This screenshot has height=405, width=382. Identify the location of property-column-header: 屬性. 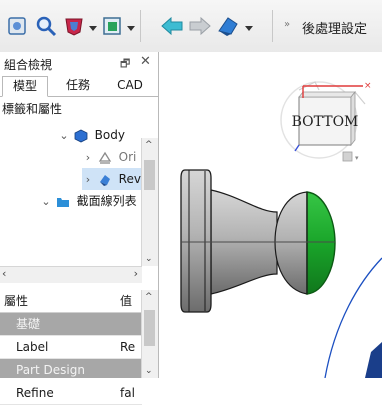
(16, 301).